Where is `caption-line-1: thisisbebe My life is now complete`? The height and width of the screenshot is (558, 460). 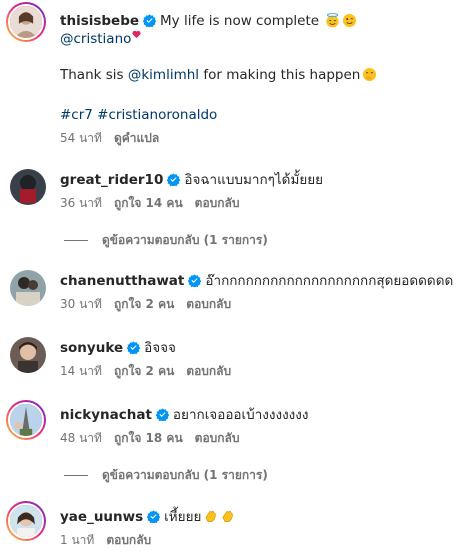
caption-line-1: thisisbebe My life is now complete is located at coordinates (208, 21).